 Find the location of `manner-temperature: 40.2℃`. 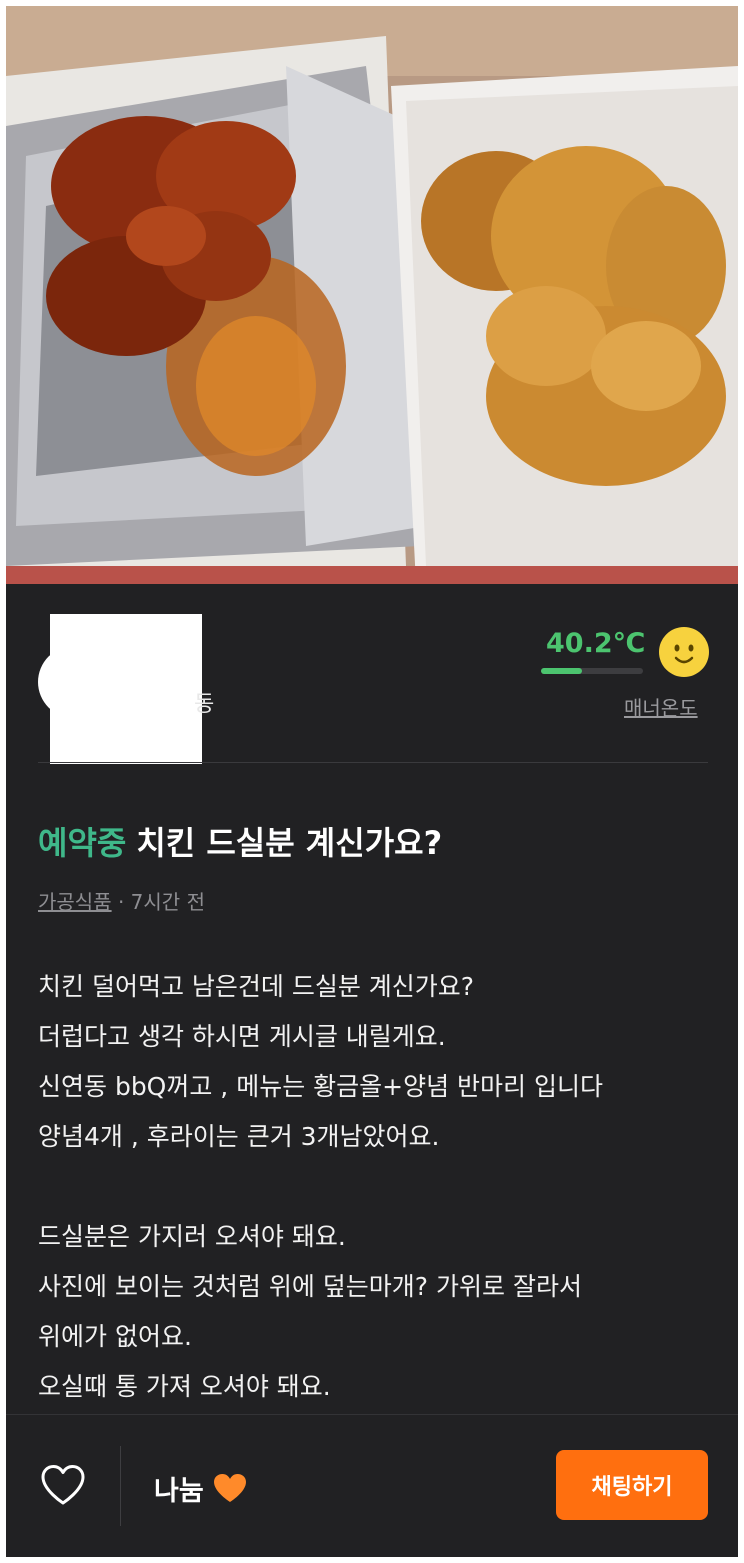

manner-temperature: 40.2℃ is located at coordinates (596, 643).